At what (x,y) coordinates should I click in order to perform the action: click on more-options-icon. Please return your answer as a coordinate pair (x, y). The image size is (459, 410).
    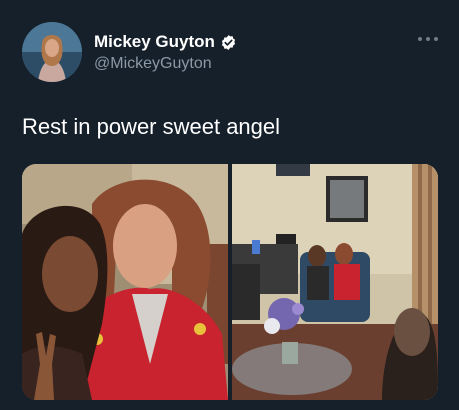
    Looking at the image, I should click on (428, 39).